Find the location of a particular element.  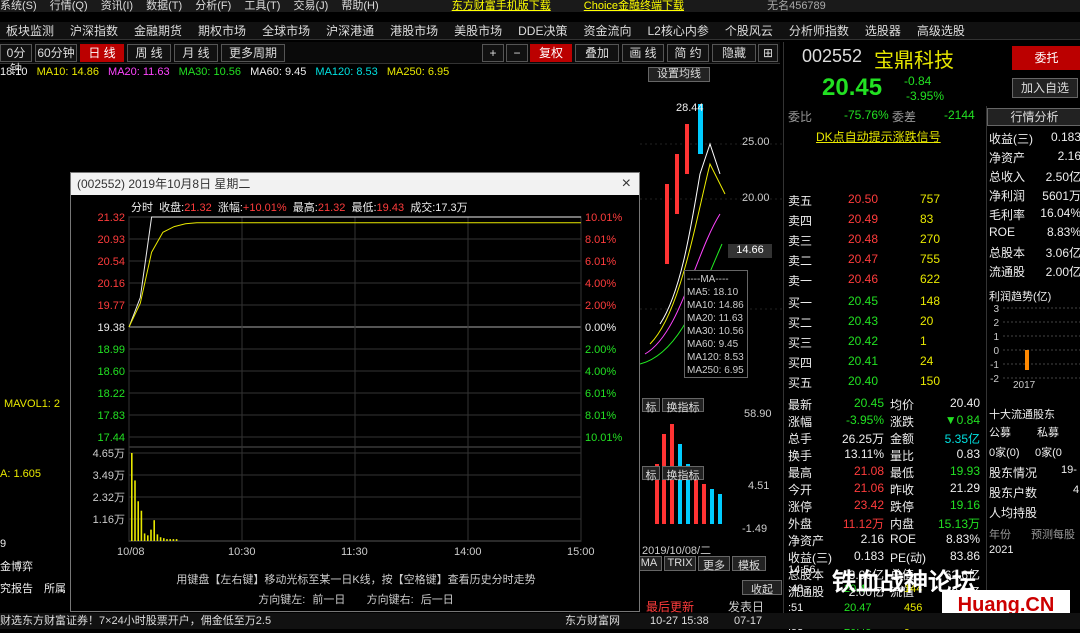

zoom-out-button: − is located at coordinates (517, 53).